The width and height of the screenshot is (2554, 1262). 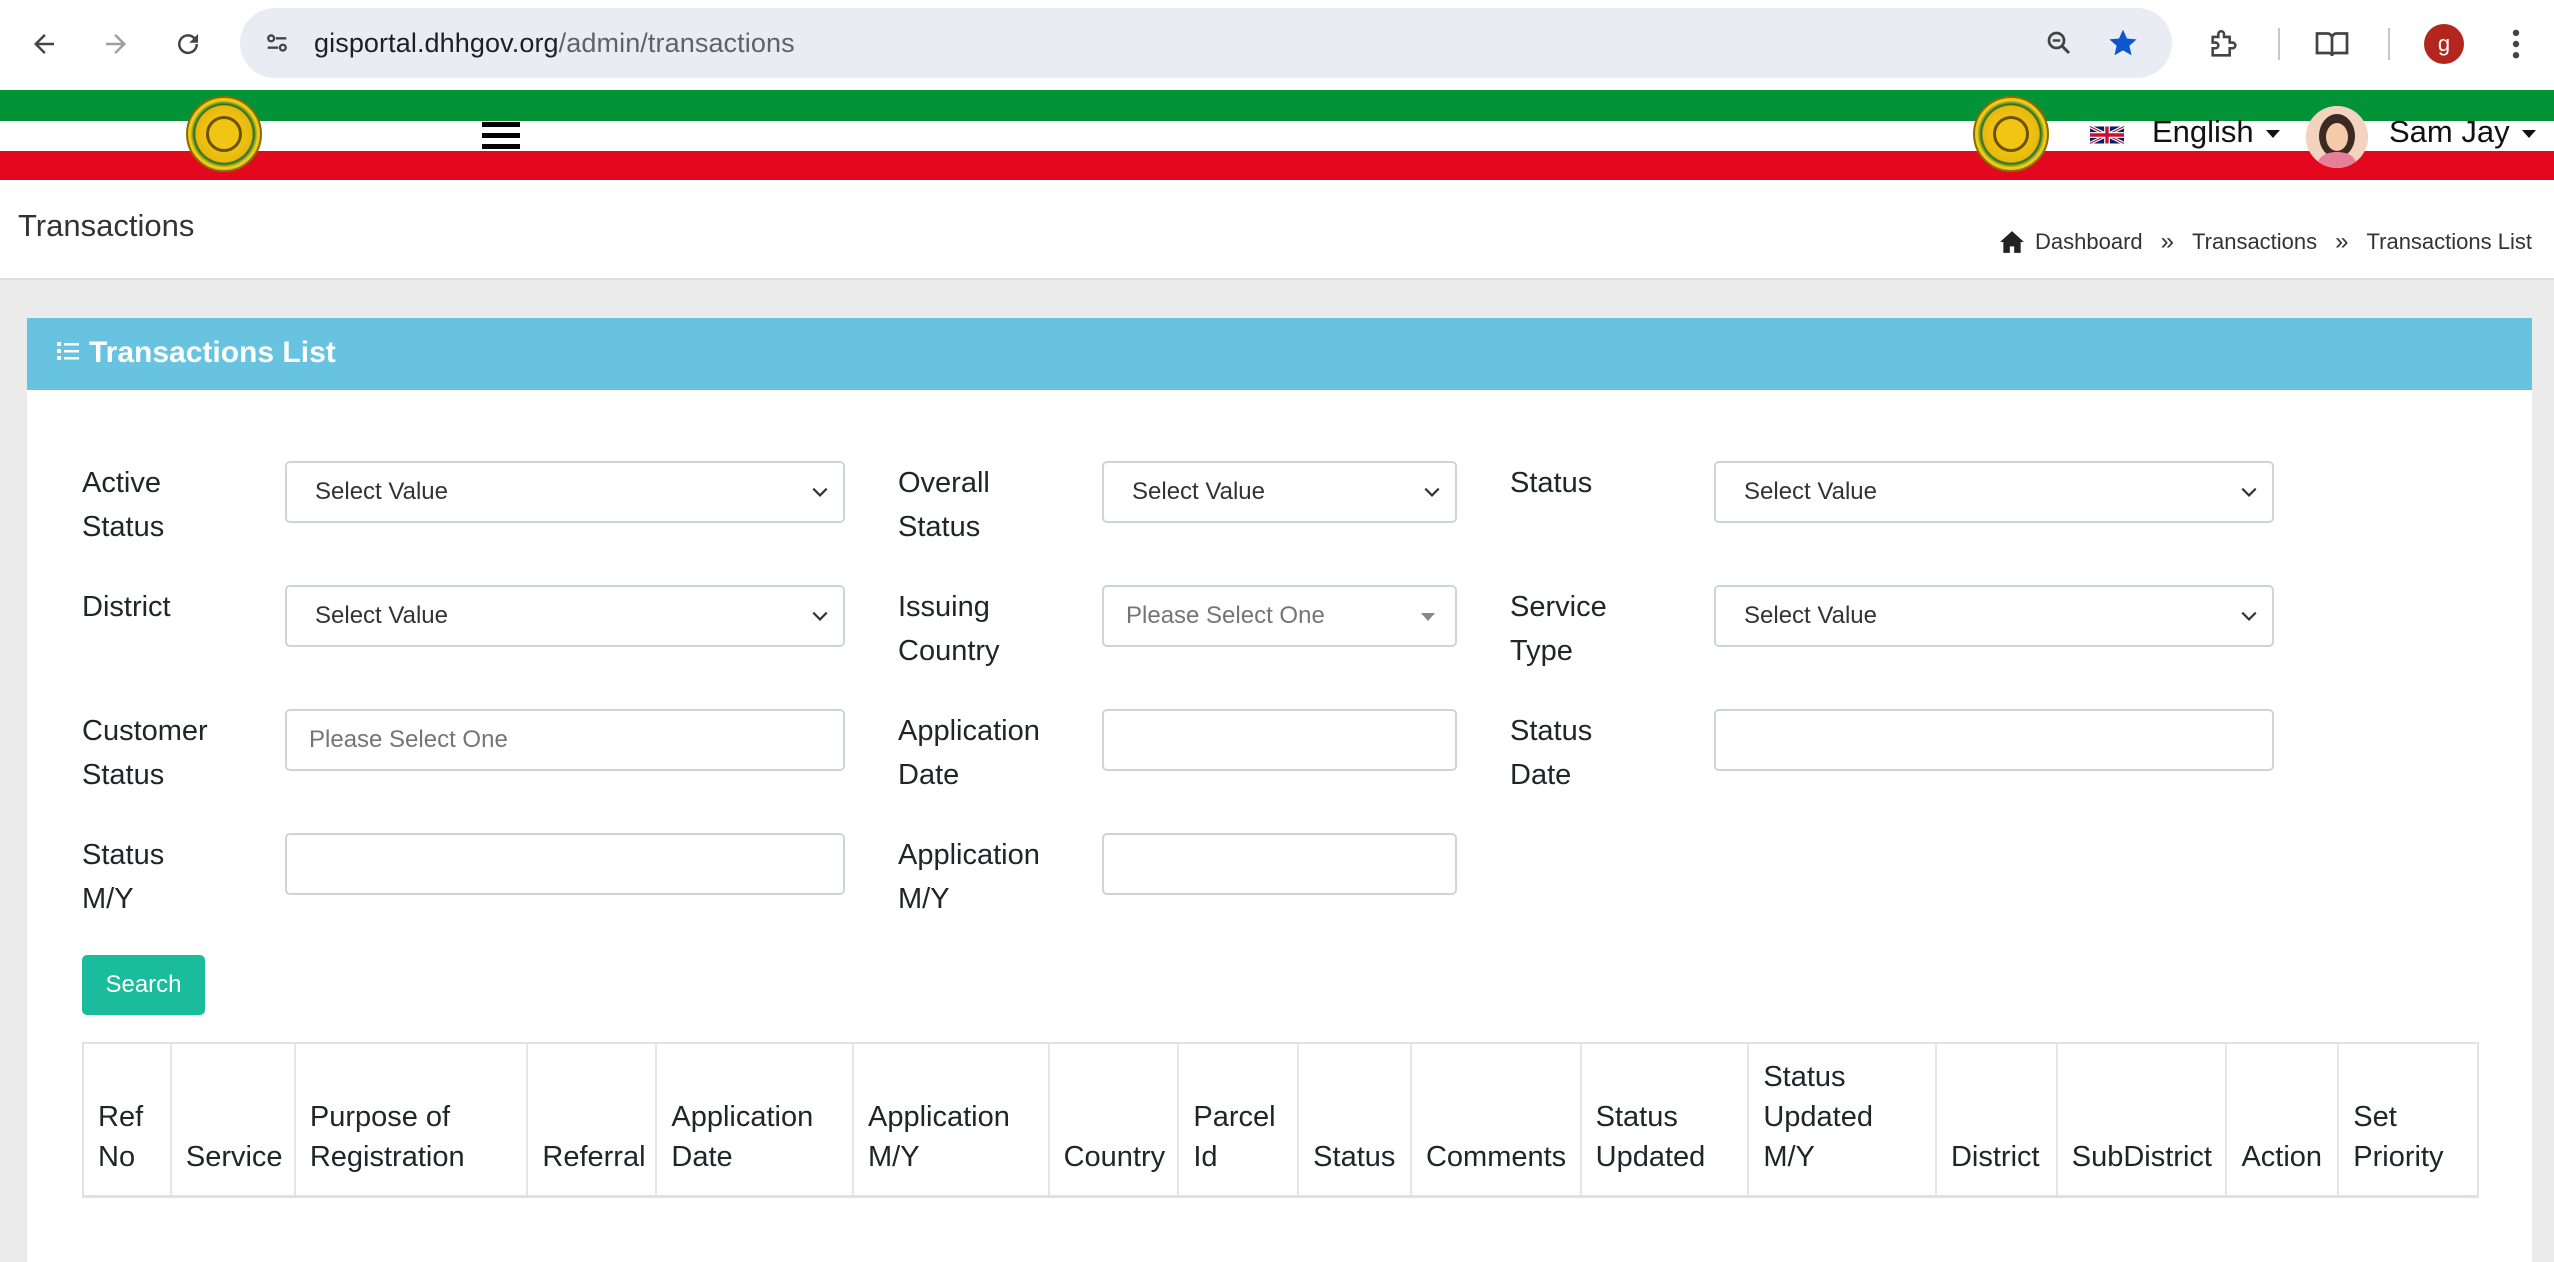 What do you see at coordinates (2059, 43) in the screenshot?
I see `zoom-icon` at bounding box center [2059, 43].